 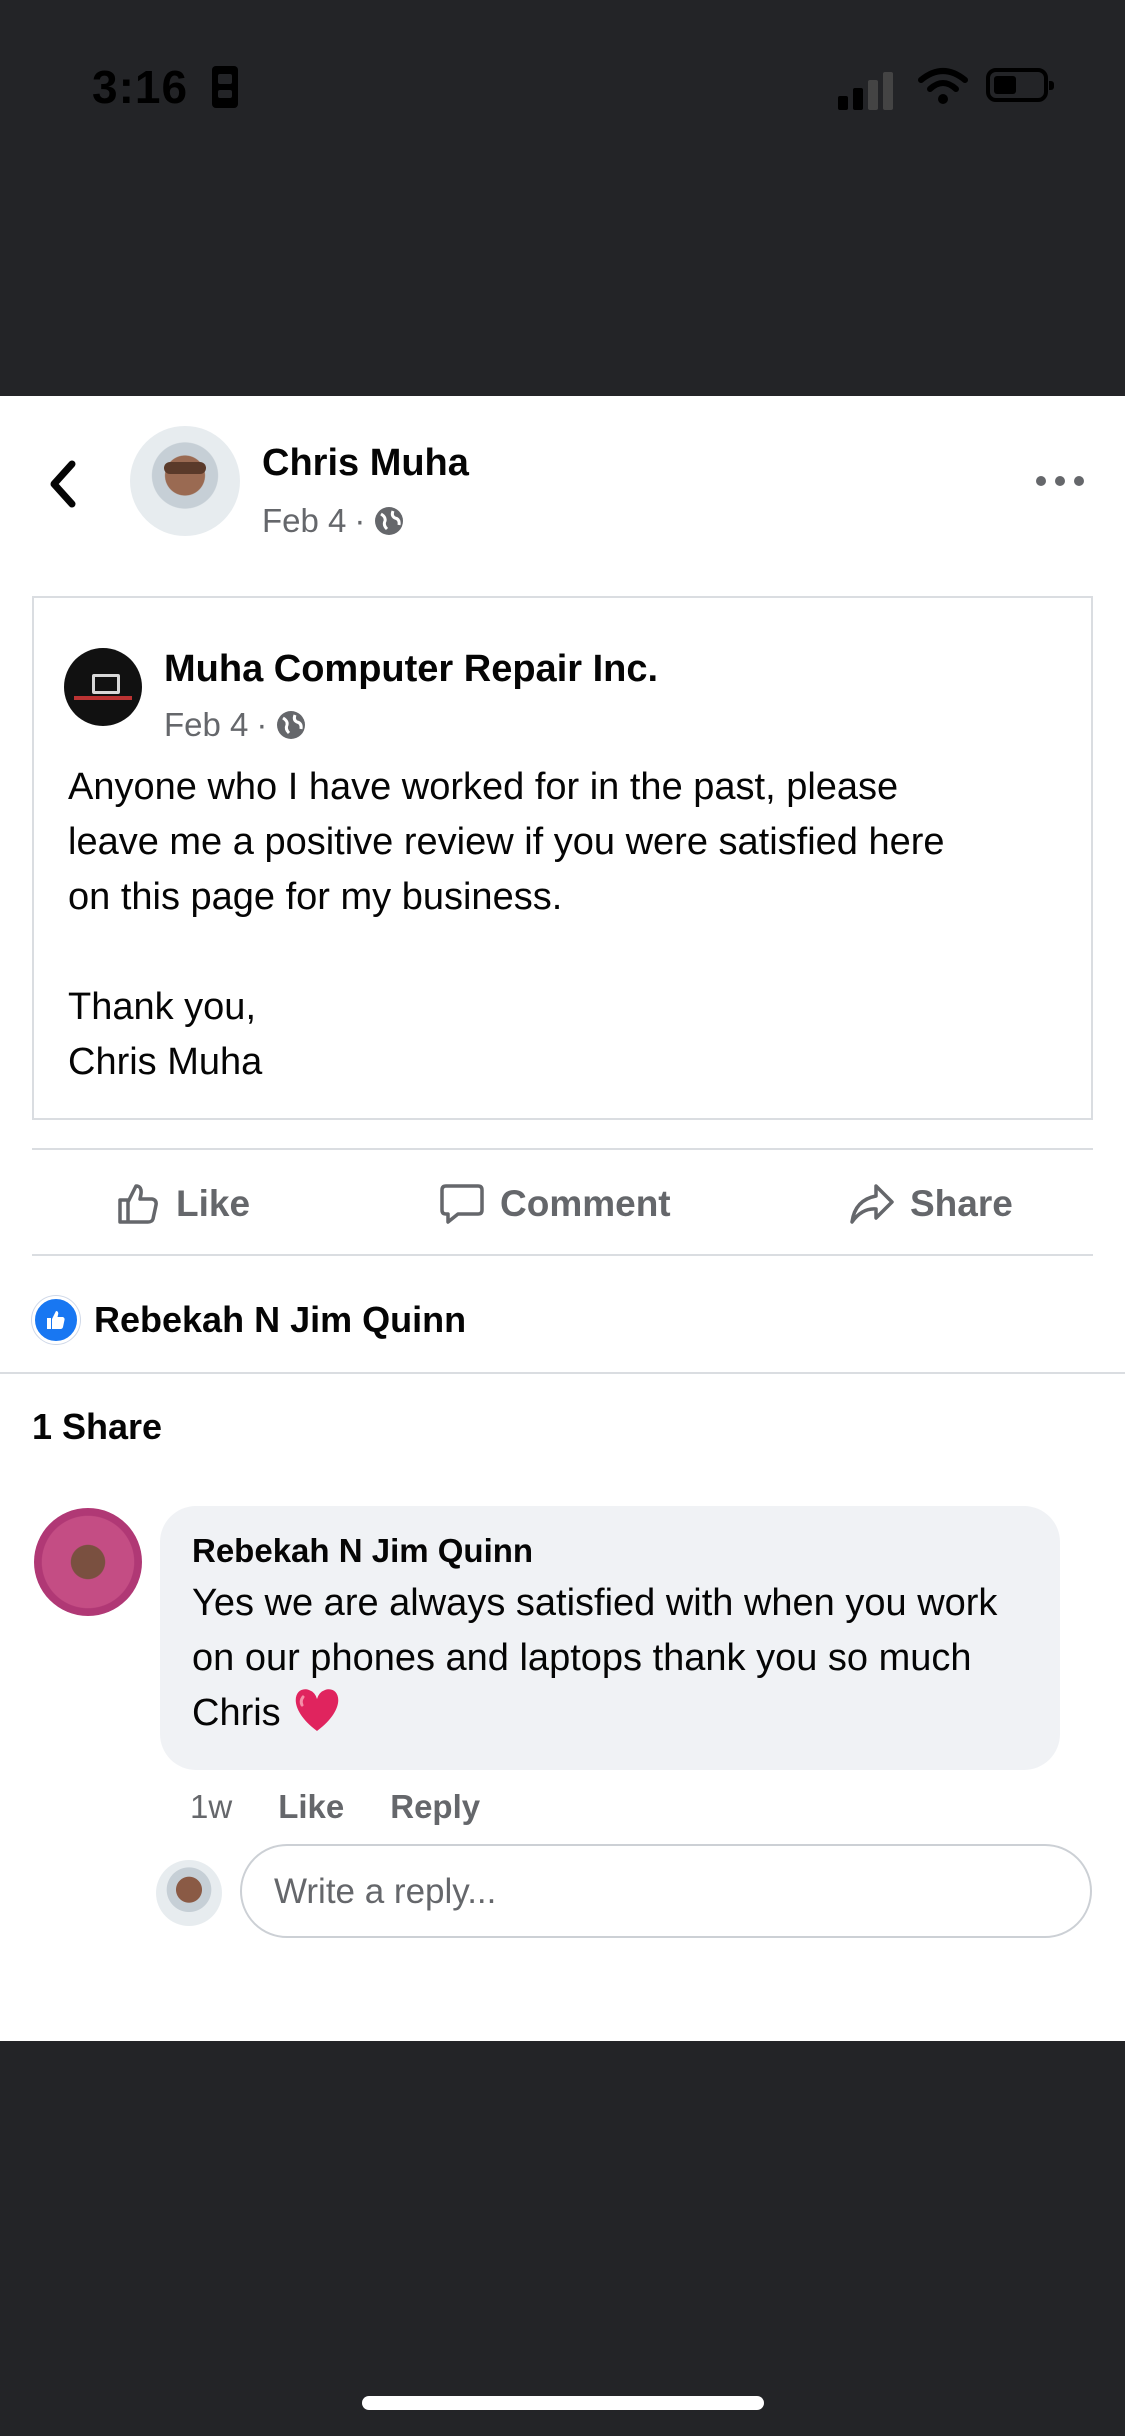 What do you see at coordinates (62, 484) in the screenshot?
I see `back-arrow-icon` at bounding box center [62, 484].